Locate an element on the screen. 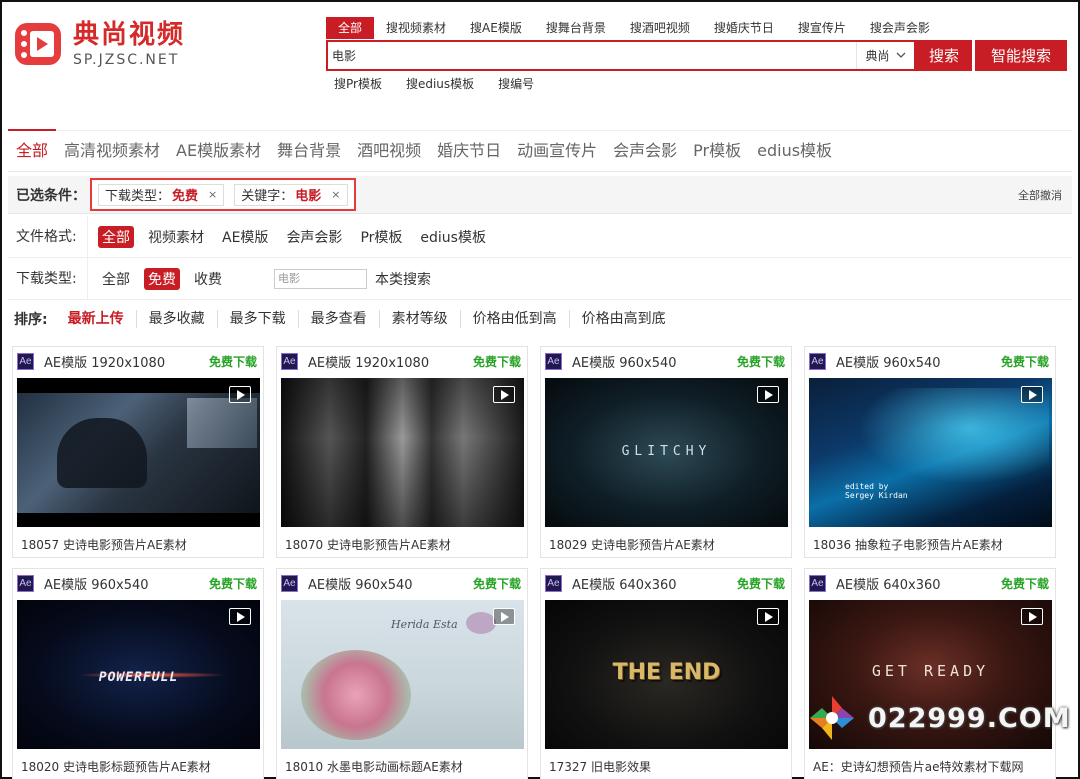 This screenshot has height=779, width=1080. sort-level: 素材等级 is located at coordinates (420, 319).